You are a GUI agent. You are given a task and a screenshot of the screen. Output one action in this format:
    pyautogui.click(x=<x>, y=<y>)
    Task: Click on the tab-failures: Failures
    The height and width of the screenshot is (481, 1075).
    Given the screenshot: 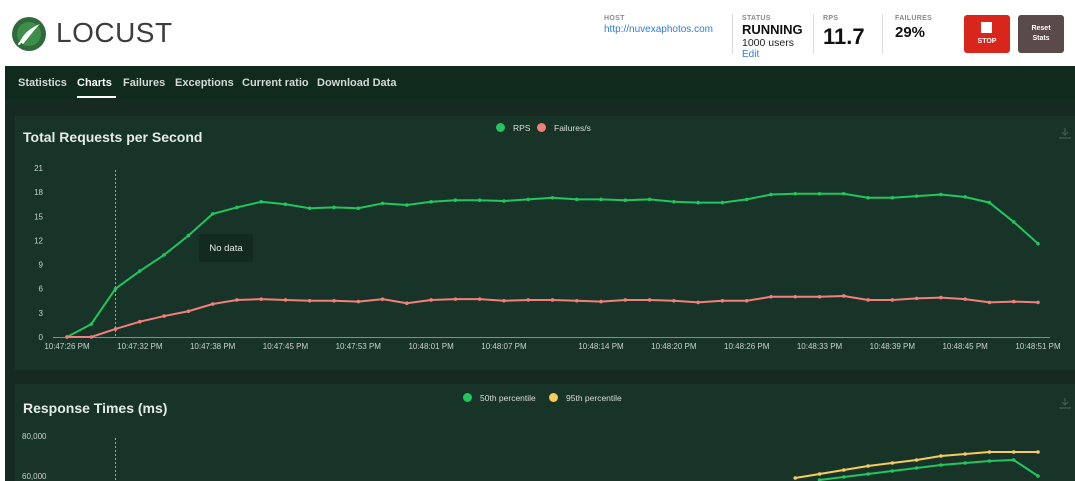 What is the action you would take?
    pyautogui.click(x=144, y=83)
    